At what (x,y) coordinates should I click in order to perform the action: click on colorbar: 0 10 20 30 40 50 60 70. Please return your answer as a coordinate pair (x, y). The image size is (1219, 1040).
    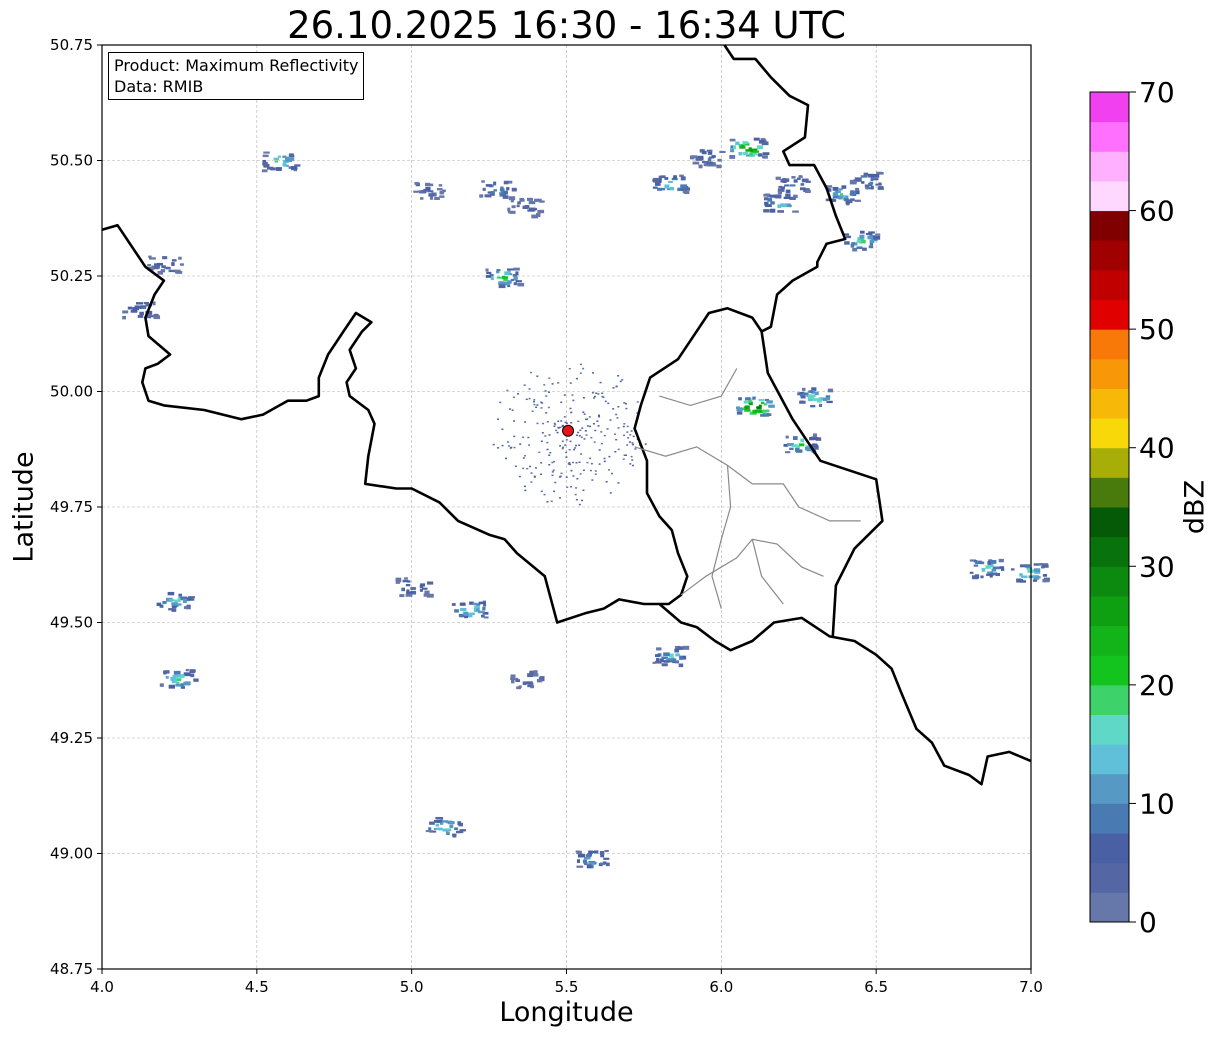
    Looking at the image, I should click on (1132, 507).